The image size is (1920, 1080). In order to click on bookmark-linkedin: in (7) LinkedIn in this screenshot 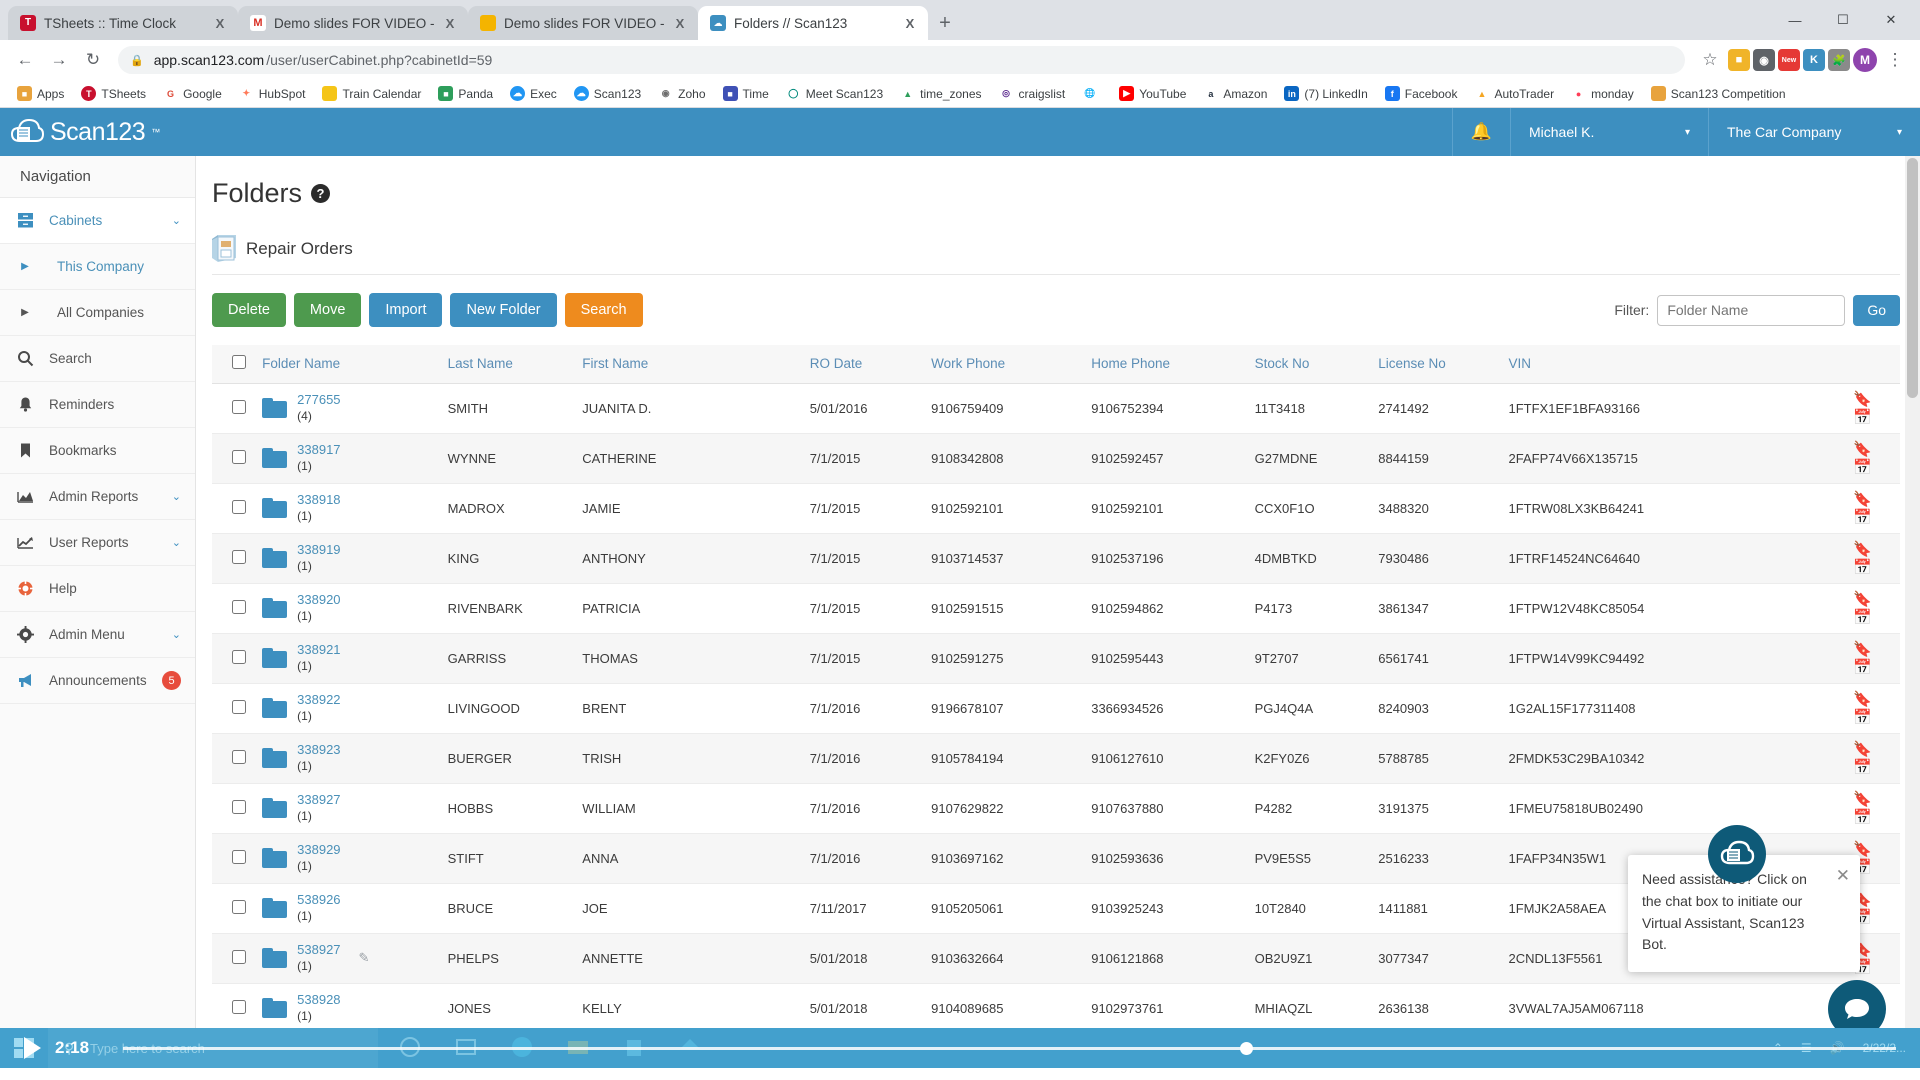, I will do `click(1325, 93)`.